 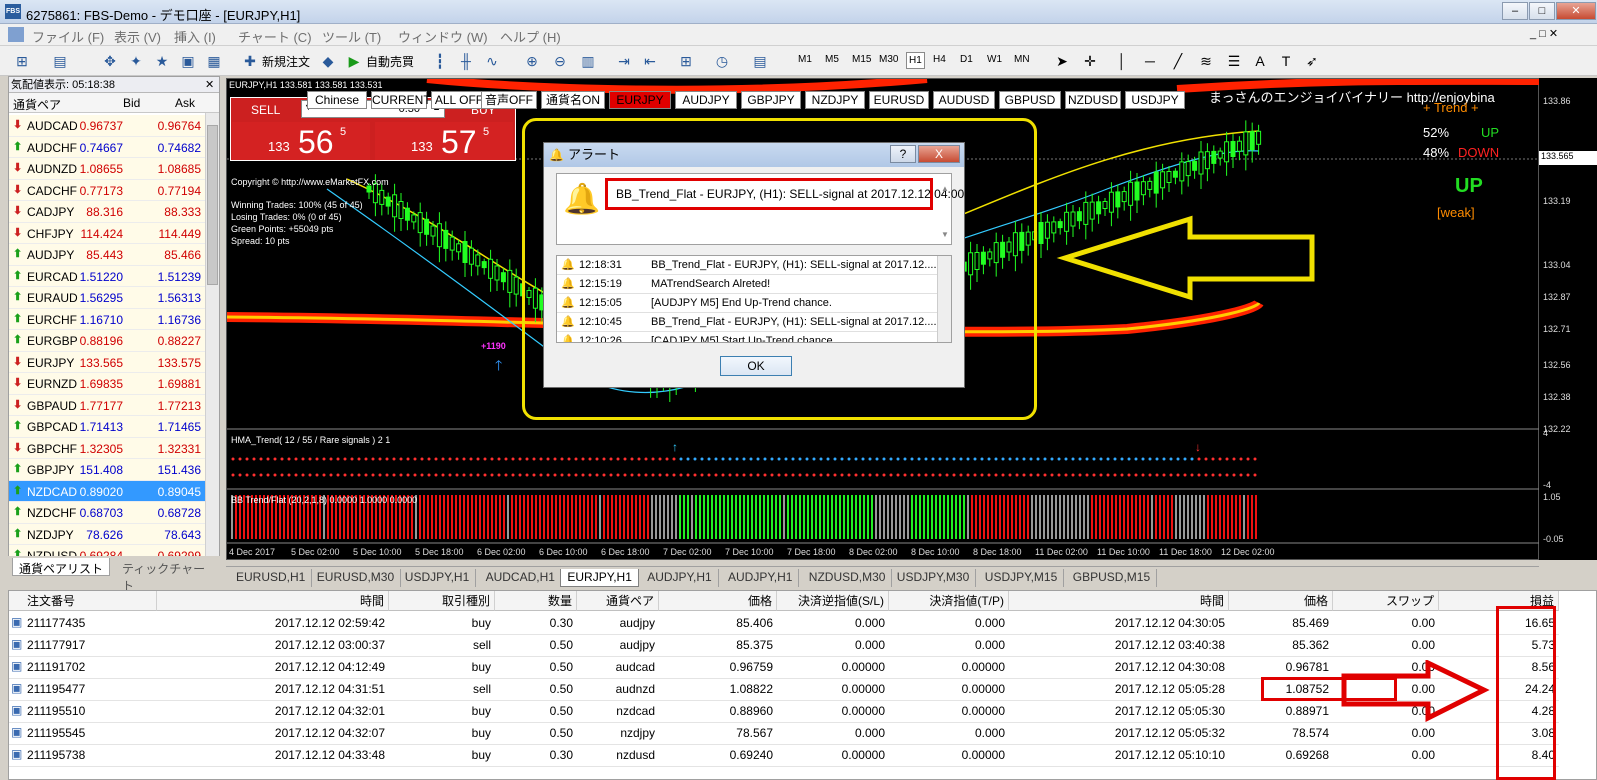 I want to click on chart-tab-6: AUDJPY,H1, so click(x=761, y=578).